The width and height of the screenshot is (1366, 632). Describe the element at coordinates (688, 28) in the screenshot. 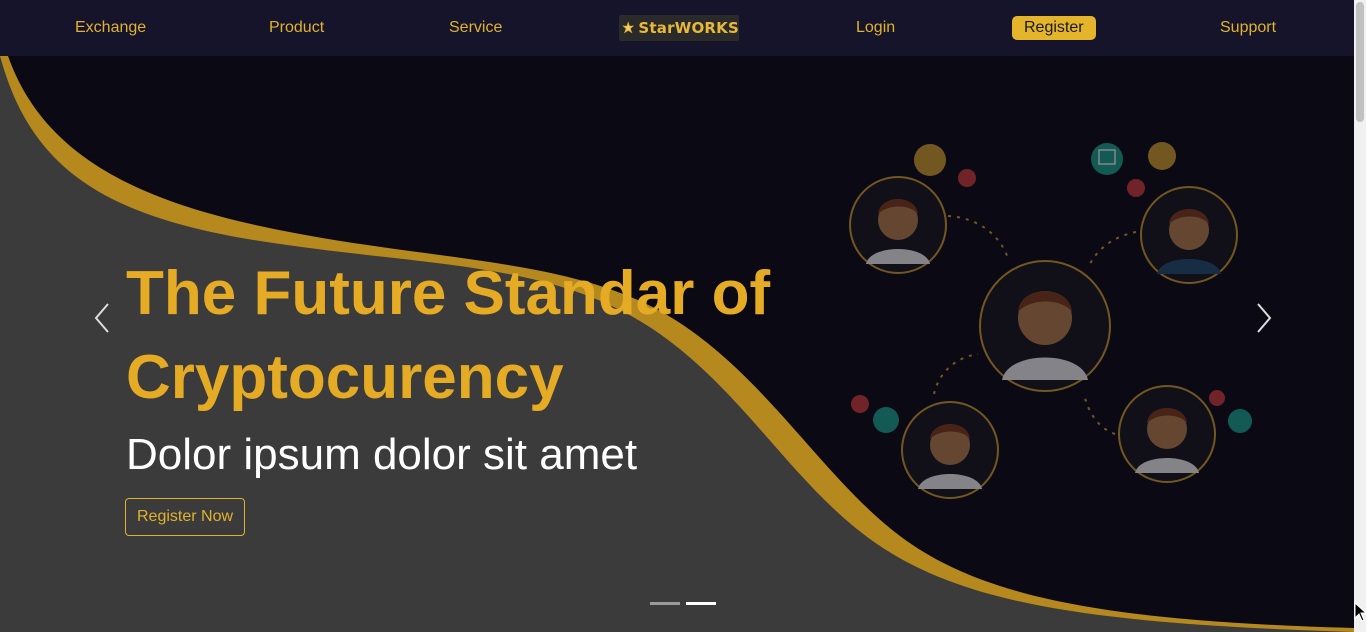

I see `brand-logo-text: StarWORKS` at that location.